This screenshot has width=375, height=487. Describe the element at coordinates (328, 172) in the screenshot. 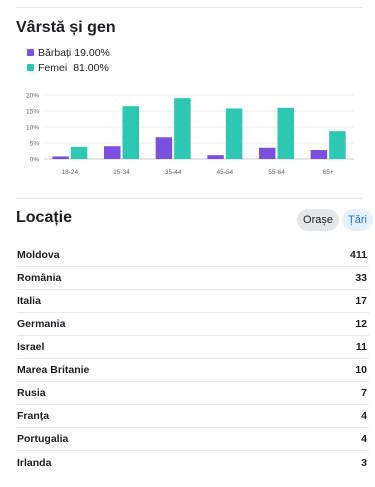

I see `x-tick-label: 65+` at that location.